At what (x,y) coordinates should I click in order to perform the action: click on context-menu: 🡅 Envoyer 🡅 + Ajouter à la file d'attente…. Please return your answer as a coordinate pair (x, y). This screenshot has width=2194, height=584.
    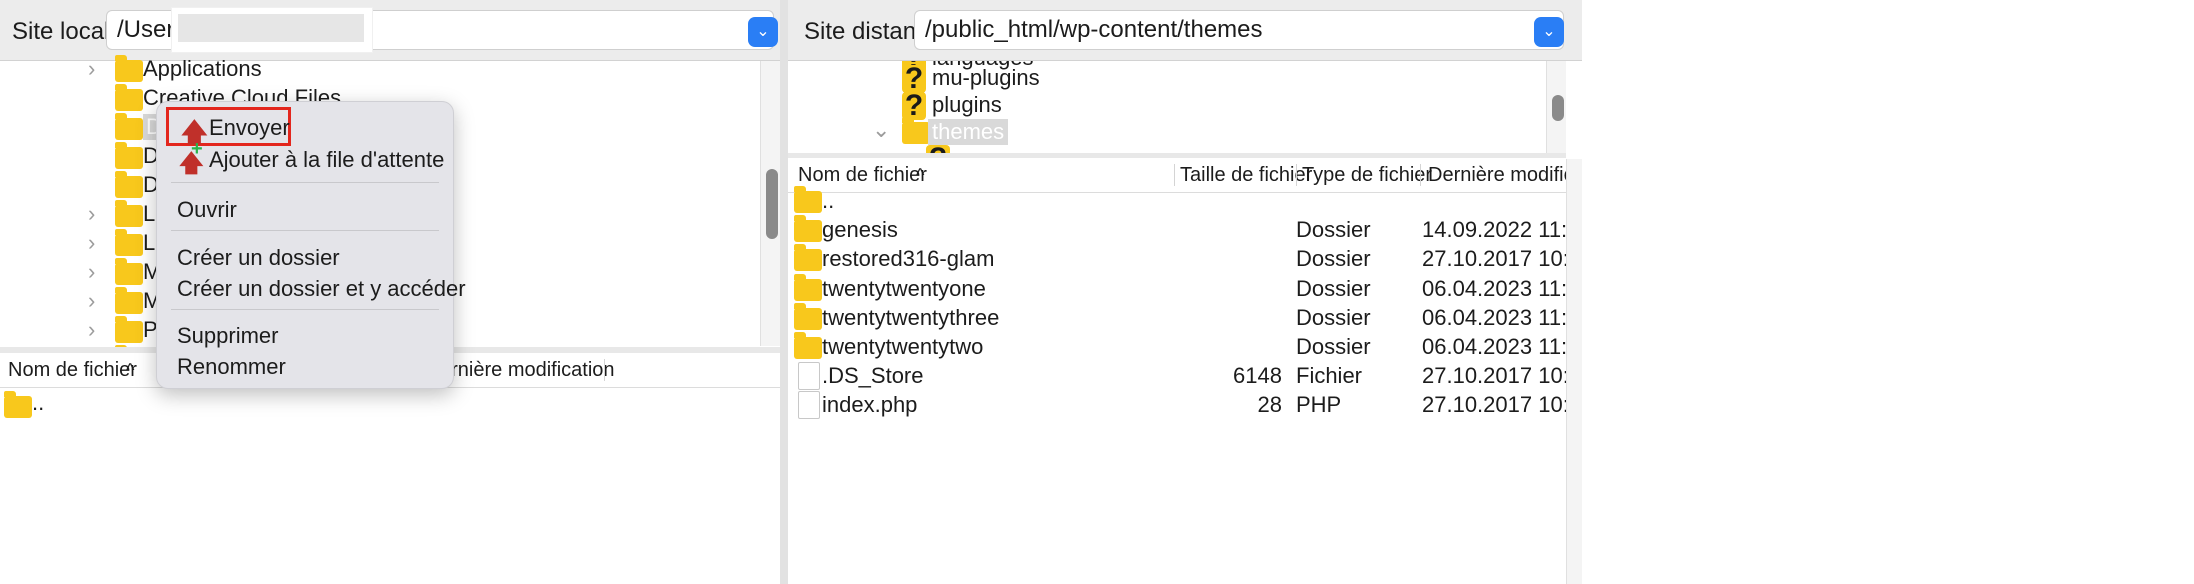
    Looking at the image, I should click on (311, 245).